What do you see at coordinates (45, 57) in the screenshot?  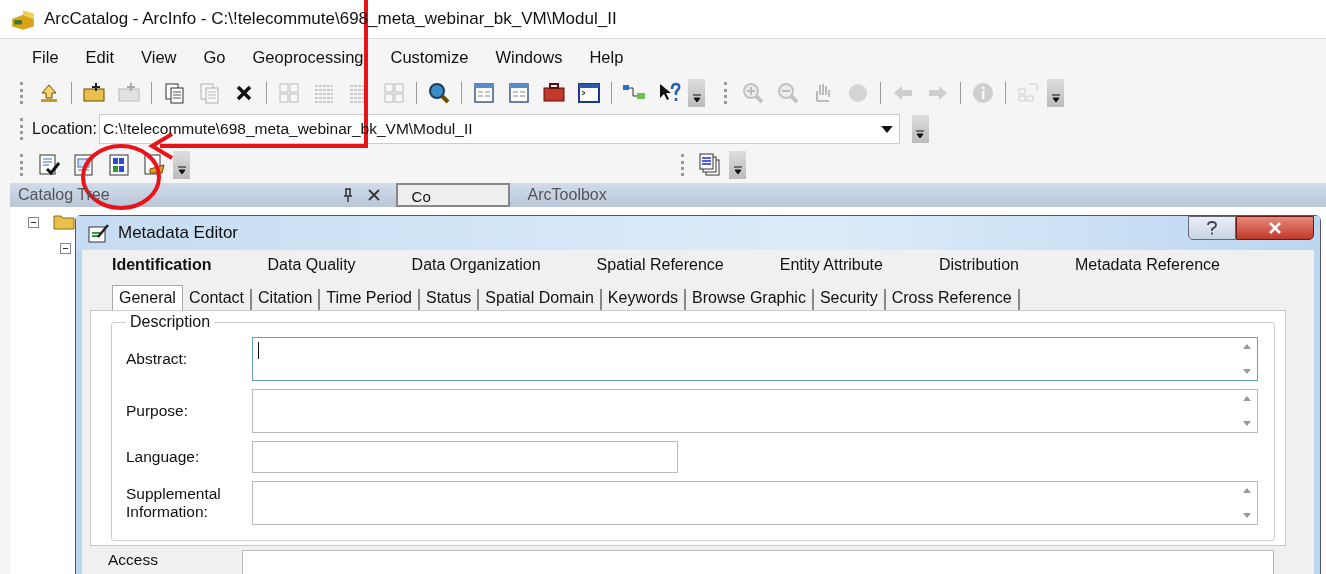 I see `menu-item: File` at bounding box center [45, 57].